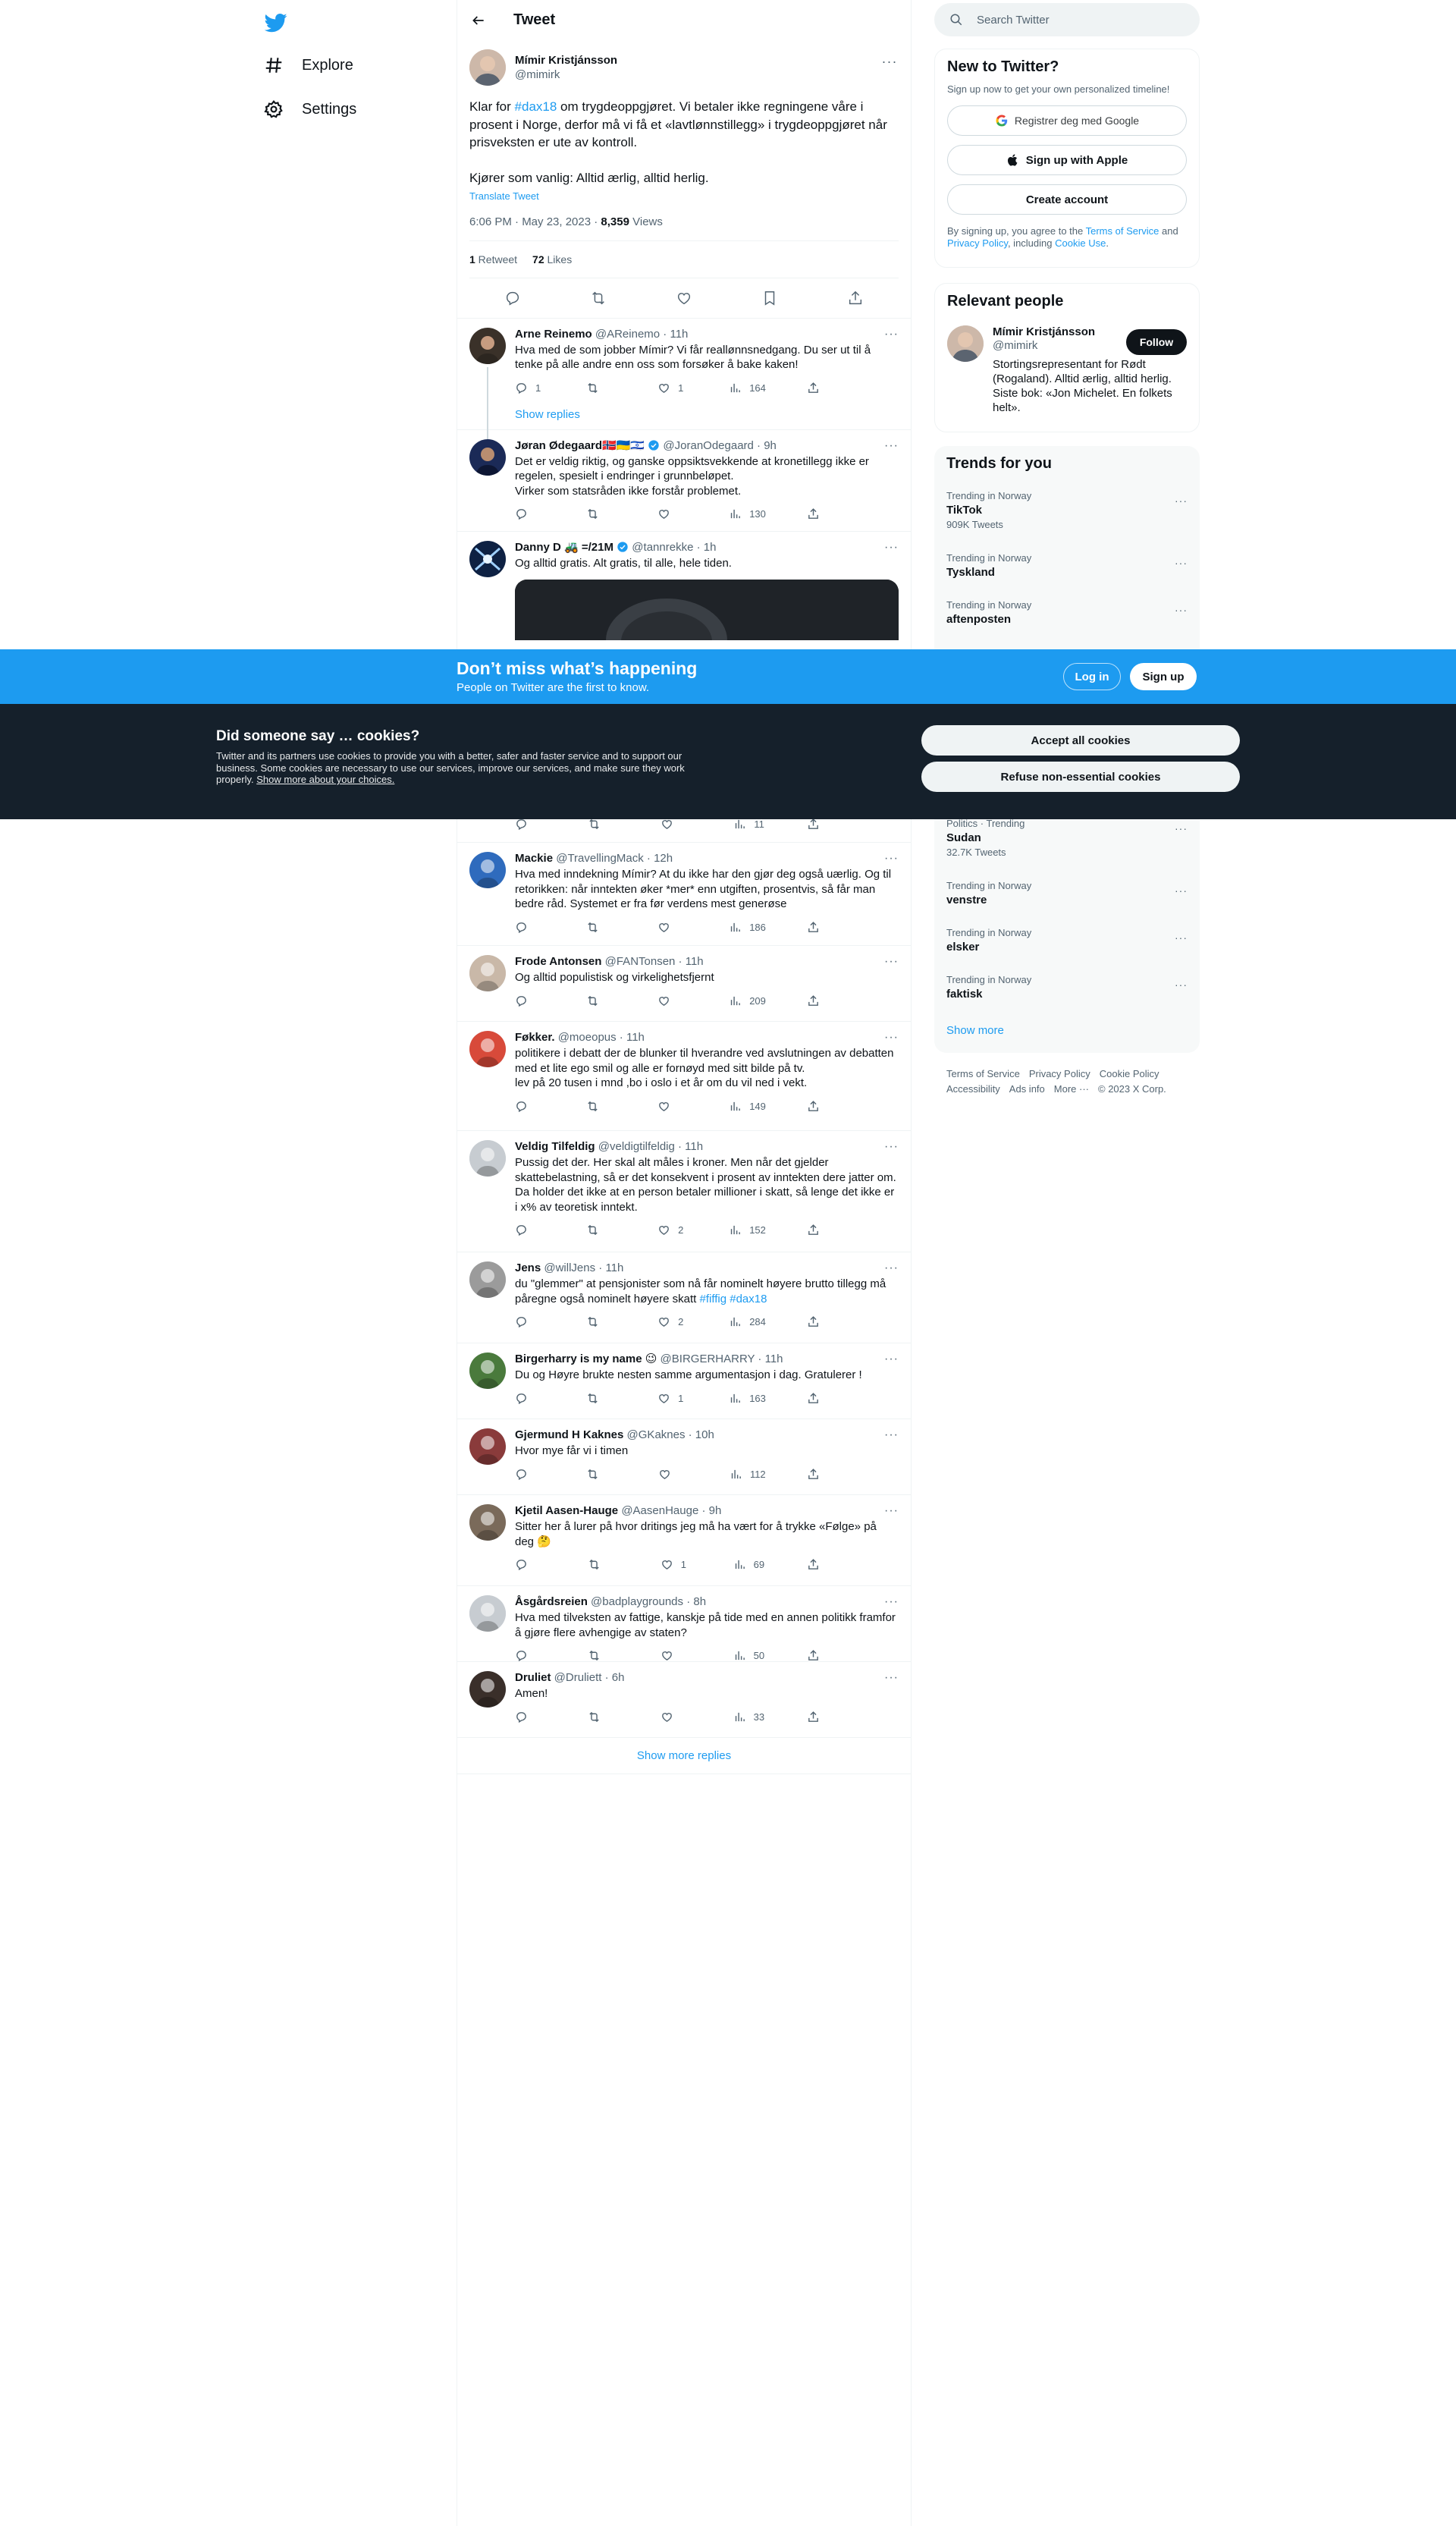  What do you see at coordinates (975, 1030) in the screenshot?
I see `trends-show-more-link: Show more` at bounding box center [975, 1030].